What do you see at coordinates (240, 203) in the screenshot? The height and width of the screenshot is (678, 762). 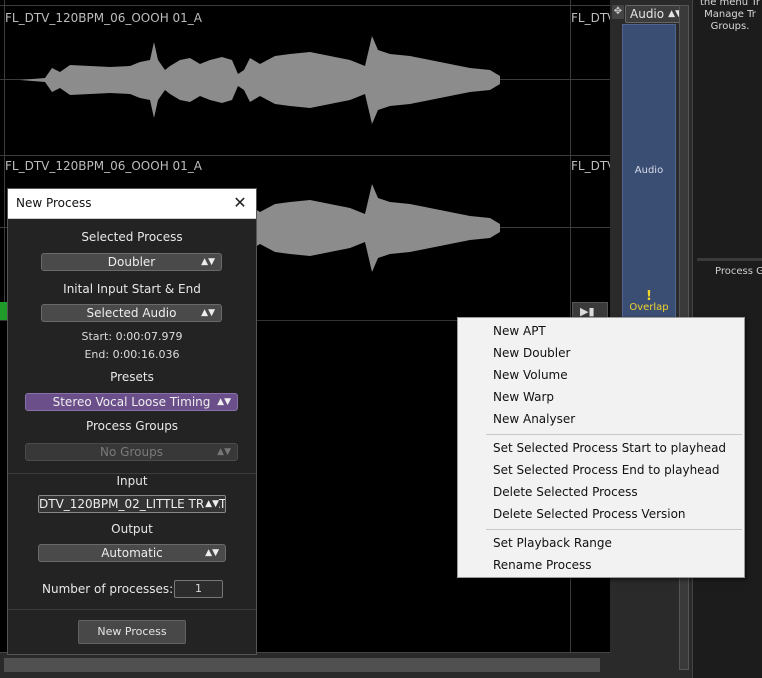 I see `close-icon: ✕` at bounding box center [240, 203].